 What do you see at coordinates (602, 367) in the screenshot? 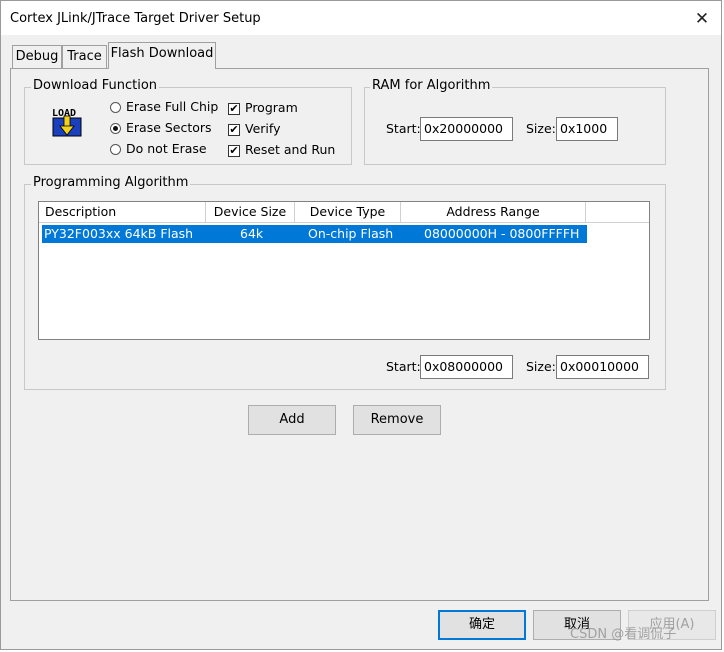
I see `algo-size-input: 0x00010000` at bounding box center [602, 367].